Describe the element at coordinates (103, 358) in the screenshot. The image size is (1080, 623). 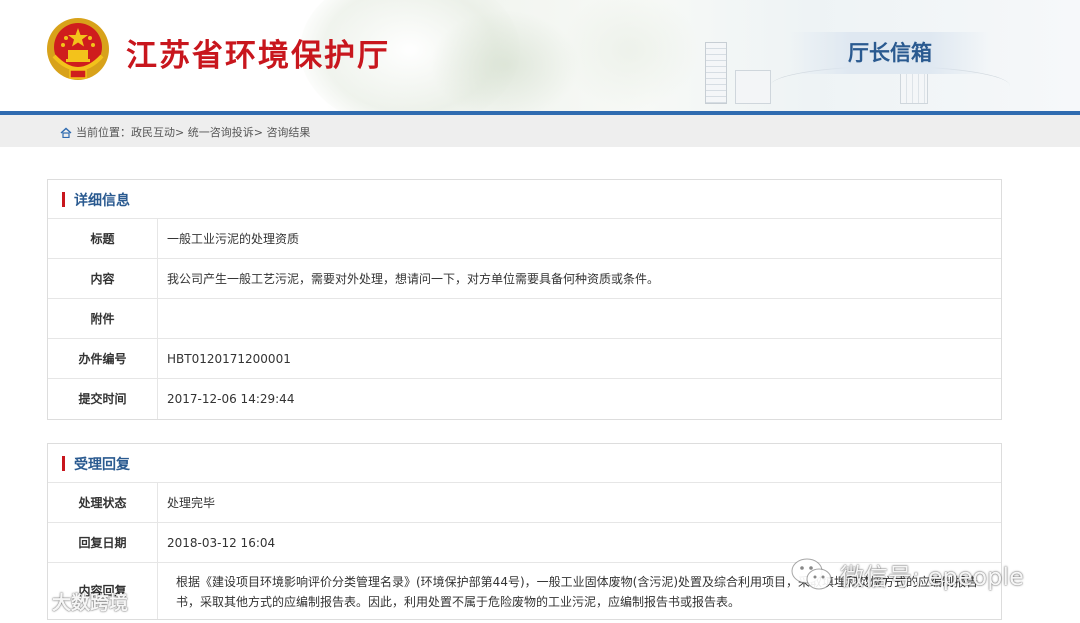
I see `row-label: 办件编号` at that location.